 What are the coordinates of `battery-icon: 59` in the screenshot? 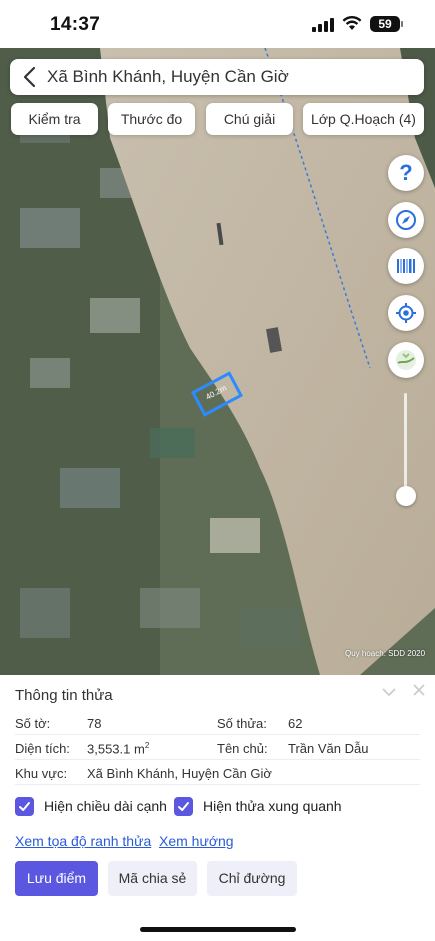 It's located at (386, 24).